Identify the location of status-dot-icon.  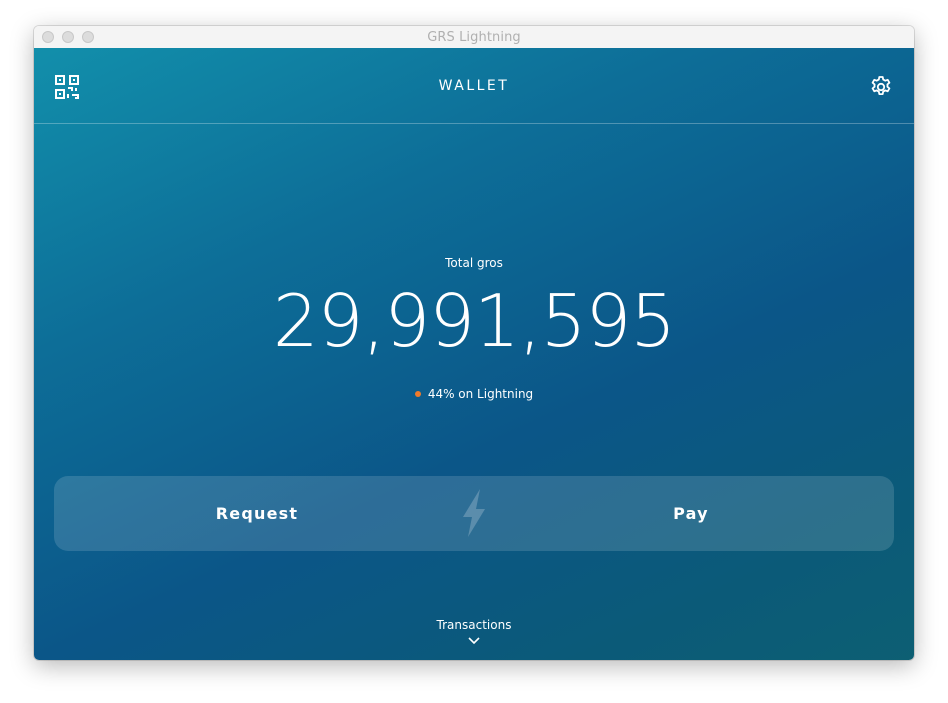
(417, 394).